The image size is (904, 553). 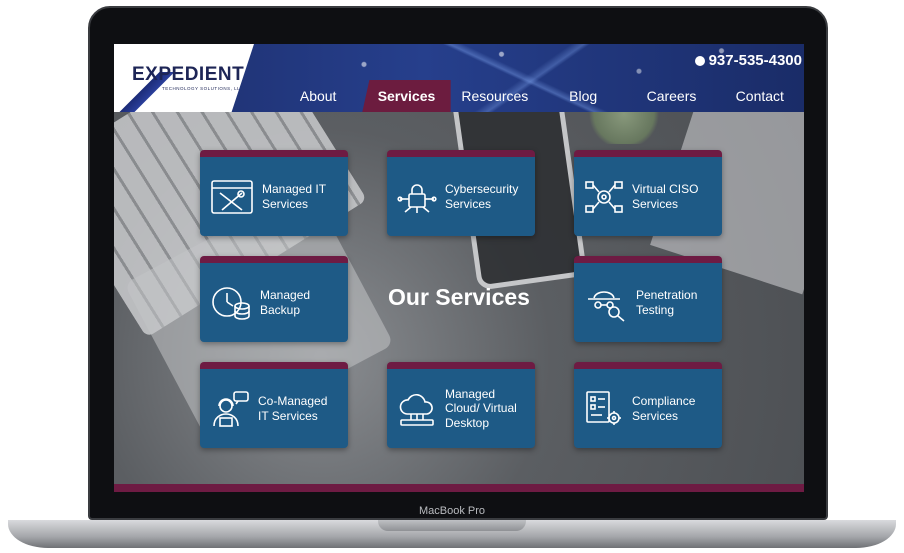 I want to click on service-label: Co-Managed IT Services, so click(x=293, y=408).